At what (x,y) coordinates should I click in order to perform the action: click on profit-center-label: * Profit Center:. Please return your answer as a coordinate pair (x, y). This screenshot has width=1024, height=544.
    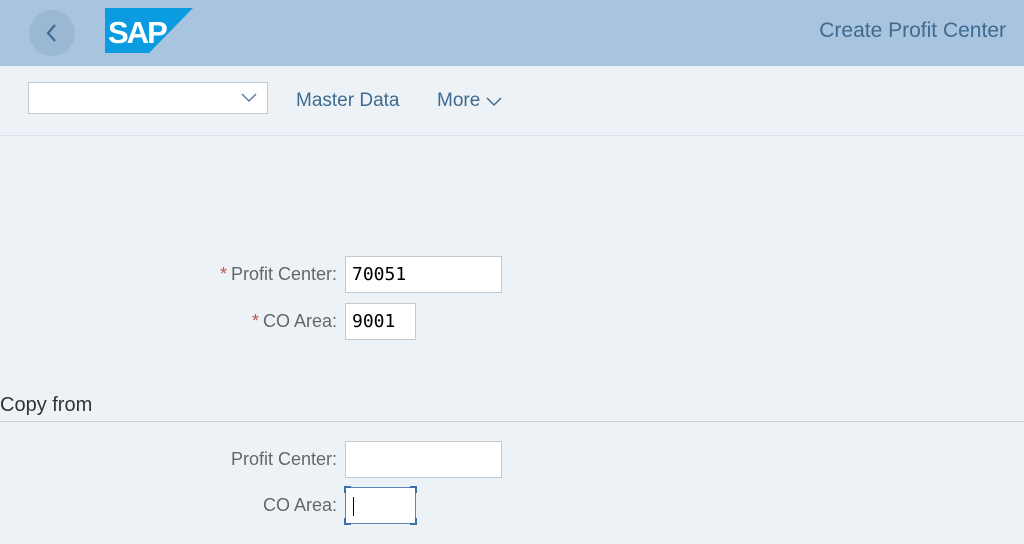
    Looking at the image, I should click on (278, 274).